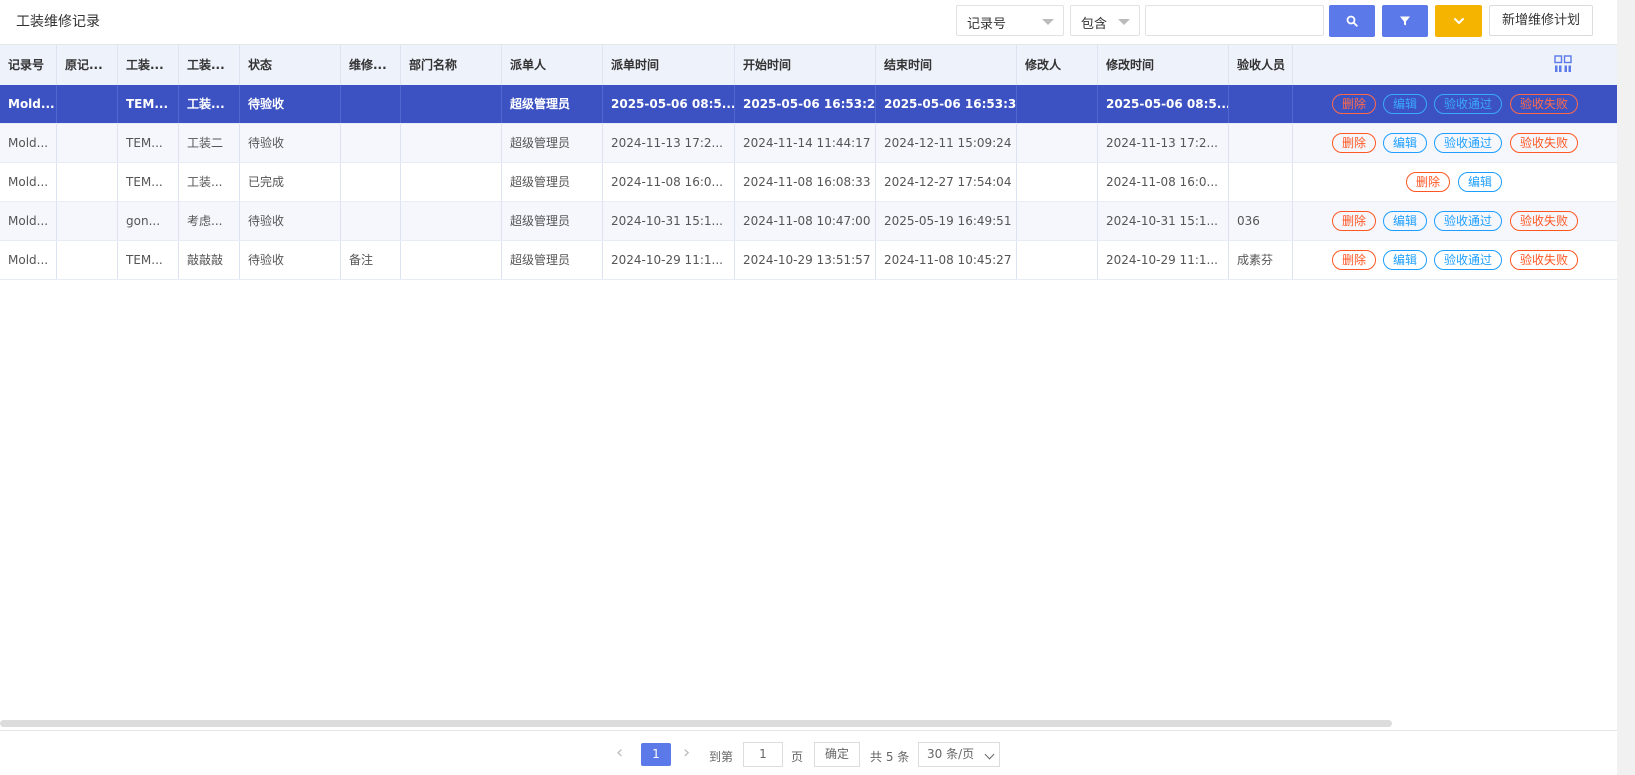  I want to click on cell-repair-note: 备注, so click(371, 260).